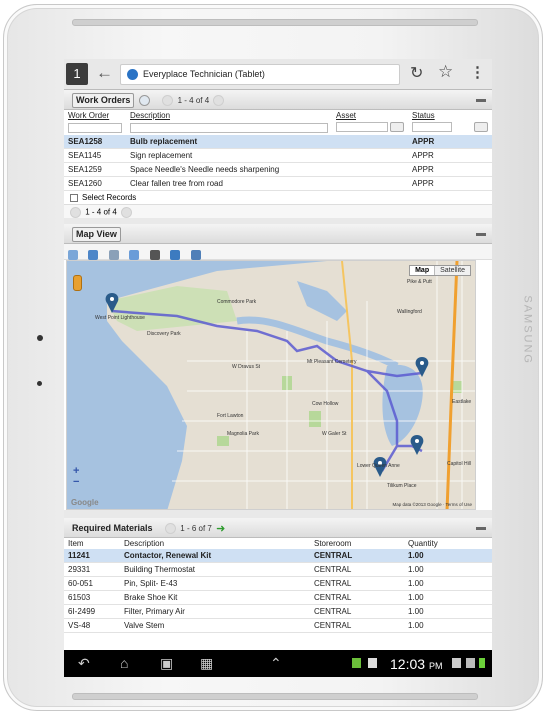 Image resolution: width=547 pixels, height=715 pixels. Describe the element at coordinates (77, 74) in the screenshot. I see `tab-switcher-button: 1` at that location.